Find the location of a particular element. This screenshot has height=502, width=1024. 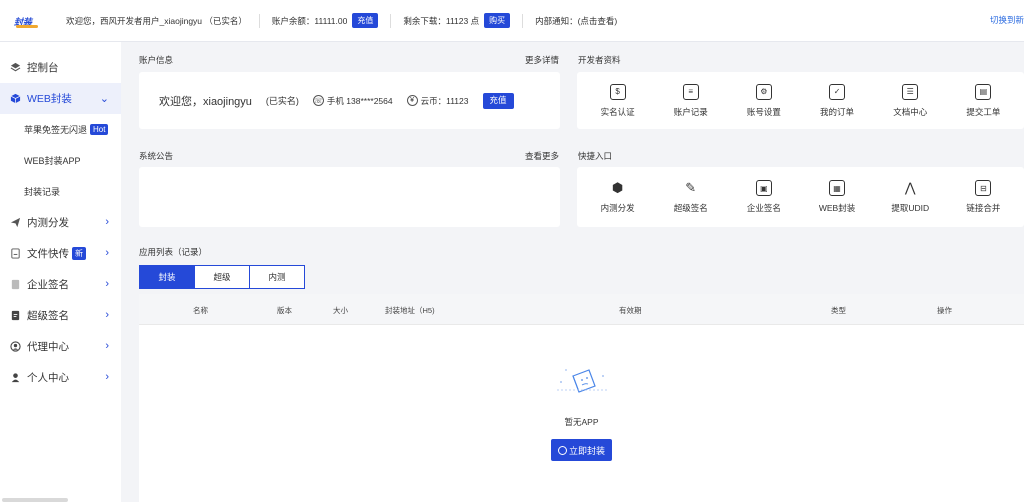

balance-label: 账户余额：11111.00 is located at coordinates (309, 20).